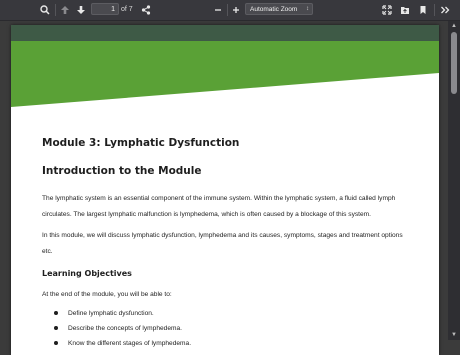  I want to click on zoom-select: Automatic Zoom ↕, so click(279, 9).